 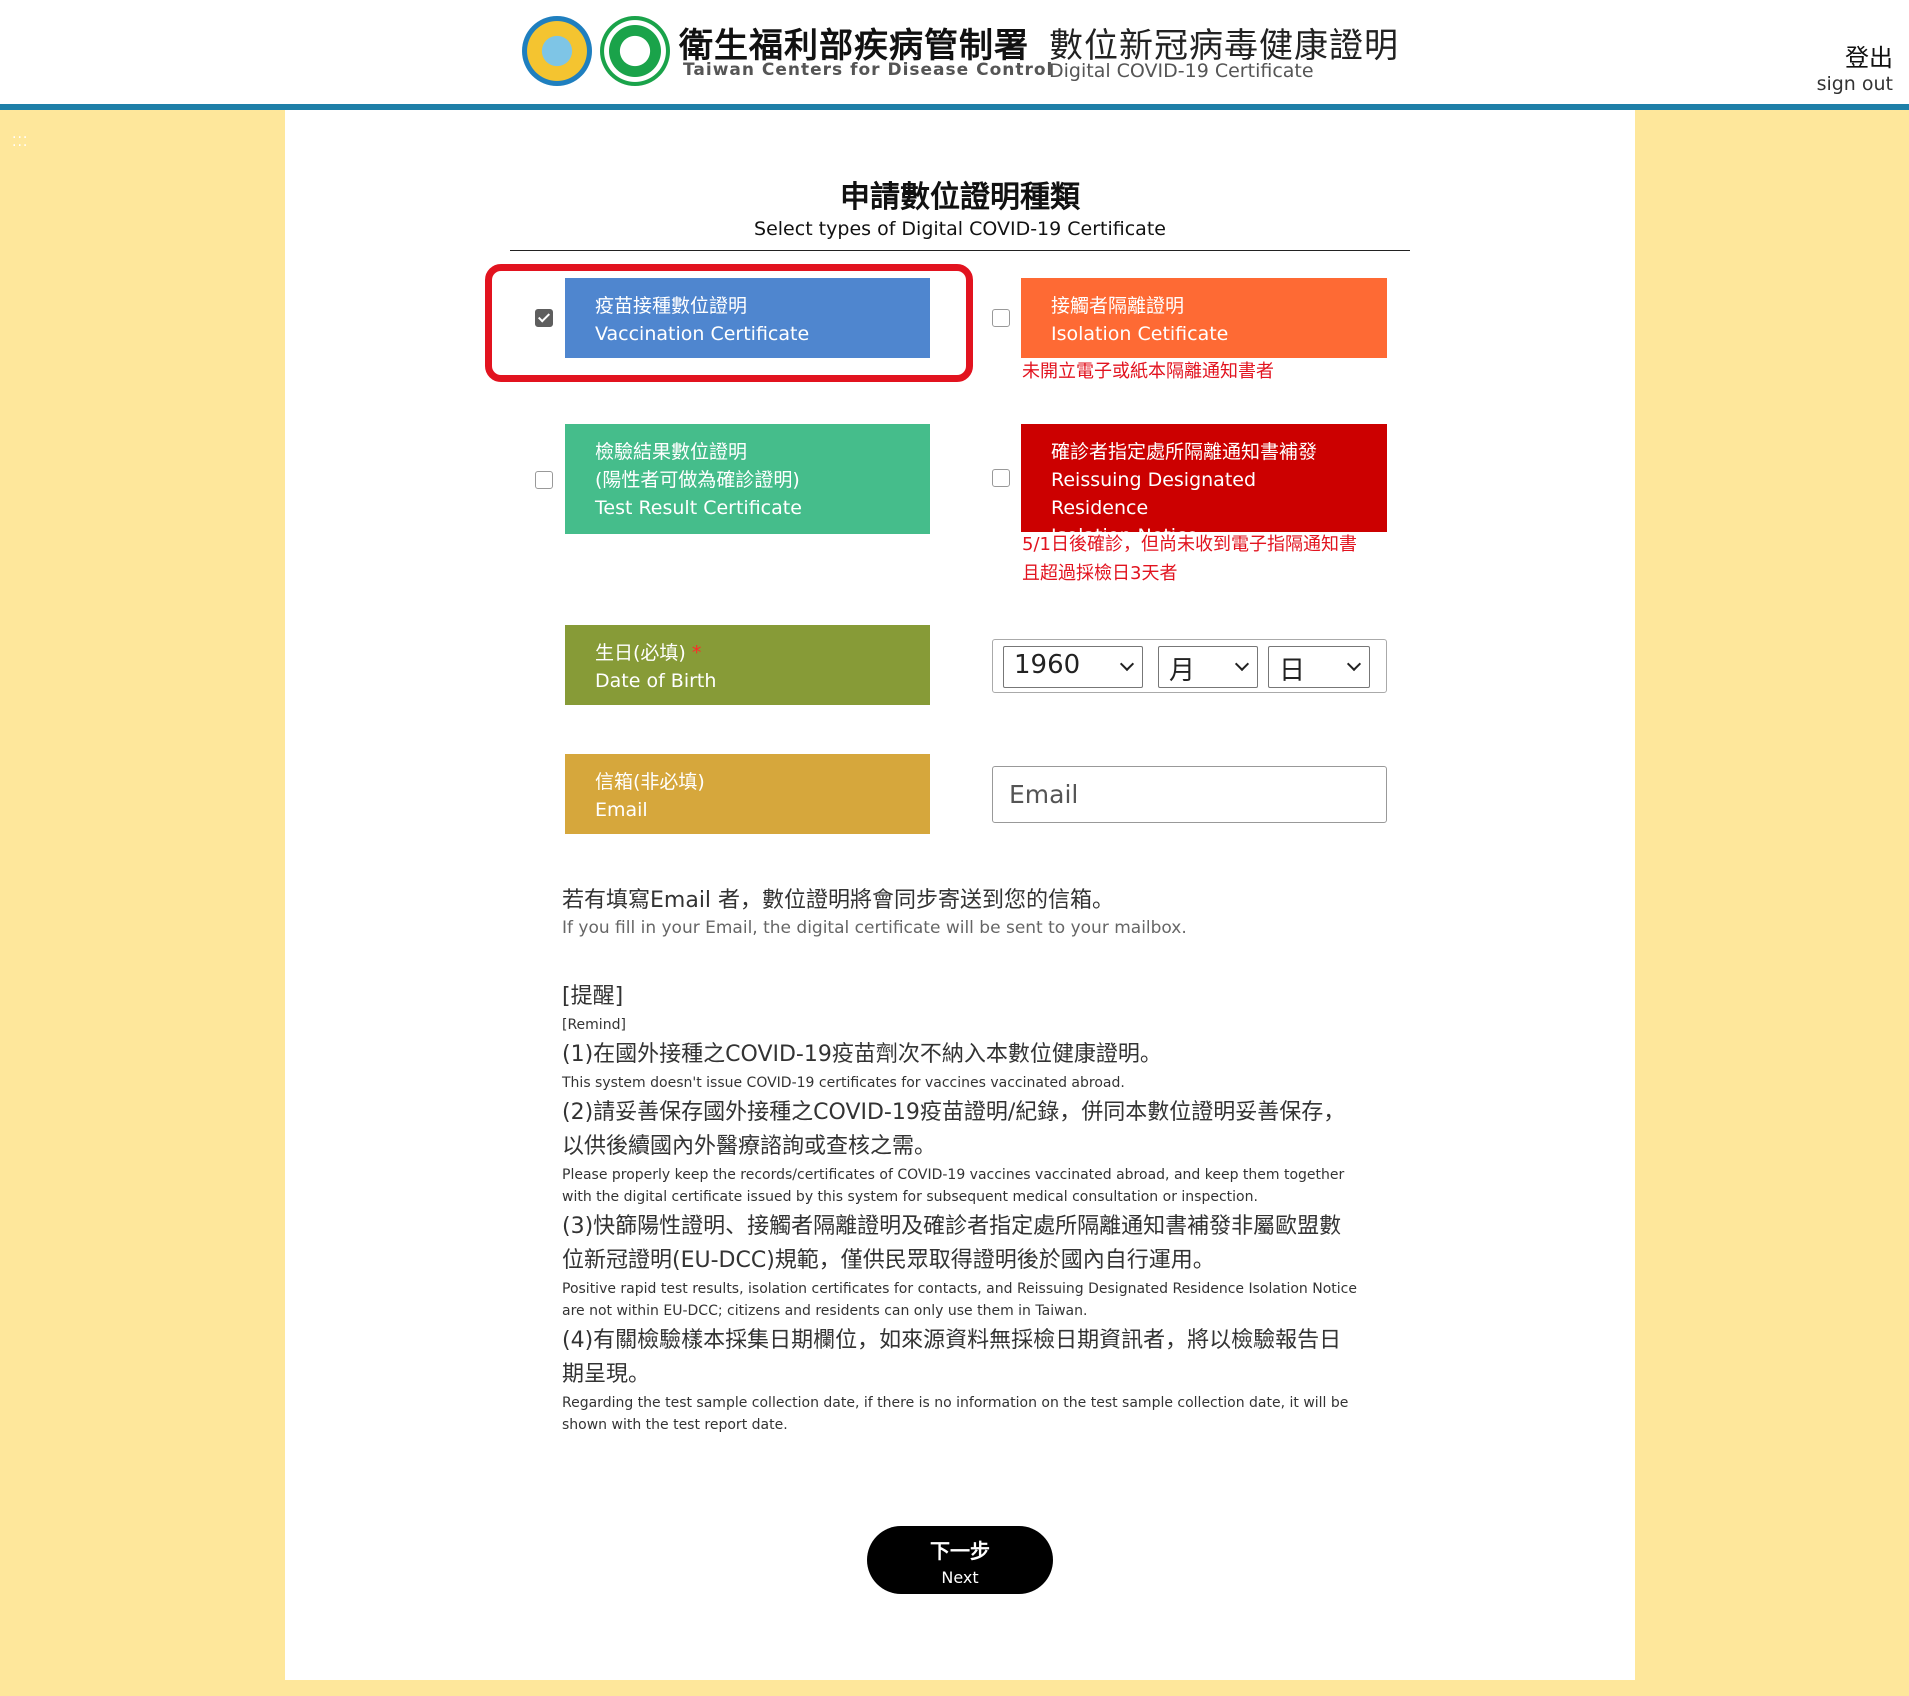 I want to click on birth-month-value: 月, so click(x=1182, y=671).